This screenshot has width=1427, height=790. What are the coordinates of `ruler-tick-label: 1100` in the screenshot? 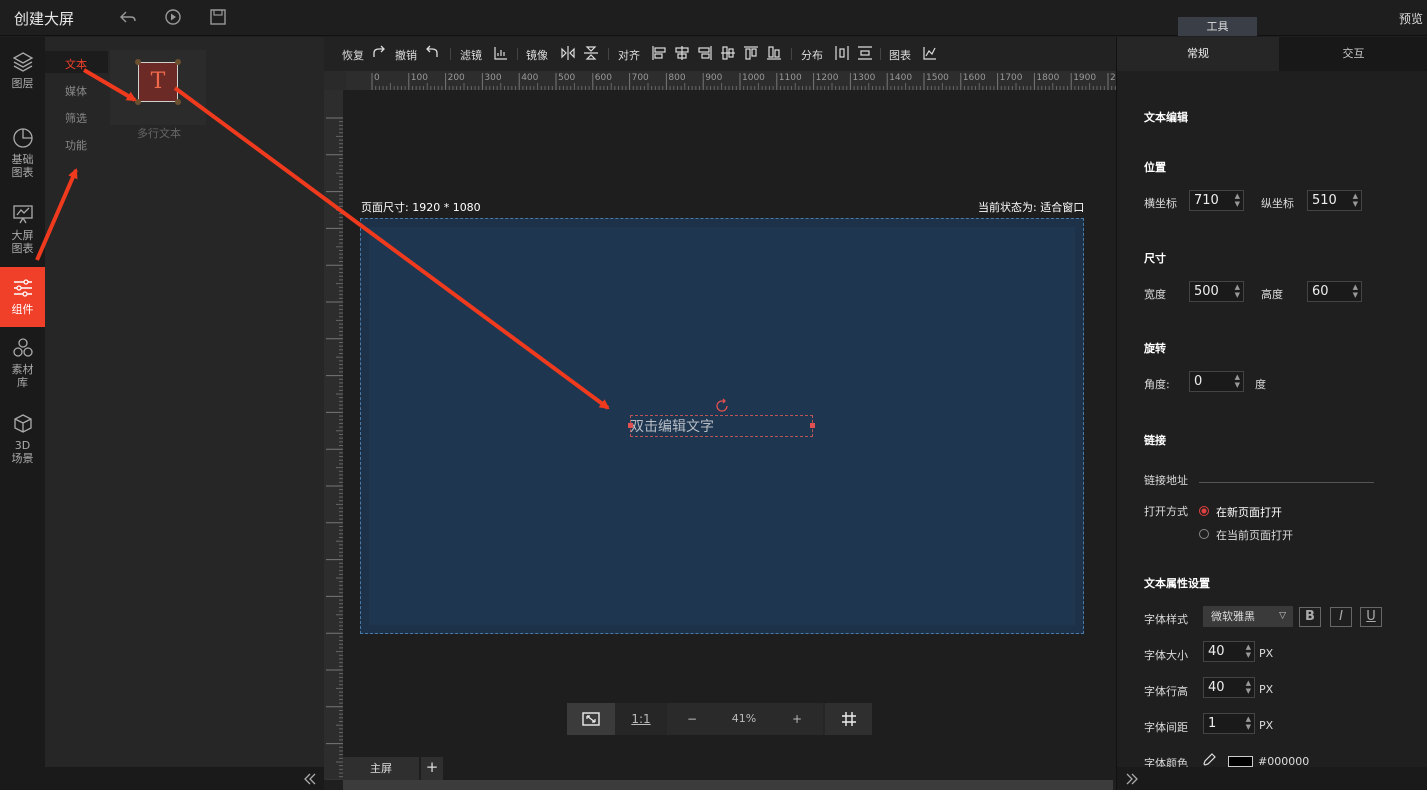 It's located at (790, 78).